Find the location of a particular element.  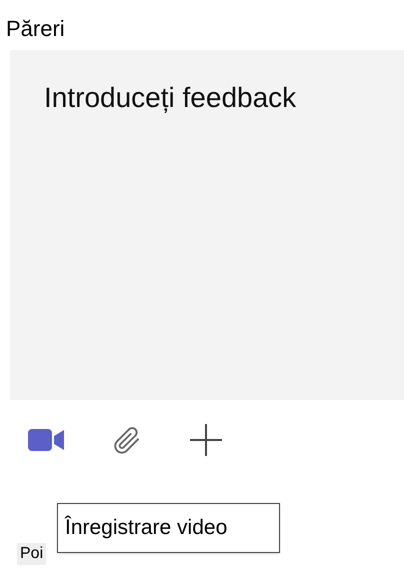

tooltip-text: Înregistrare video is located at coordinates (146, 528).